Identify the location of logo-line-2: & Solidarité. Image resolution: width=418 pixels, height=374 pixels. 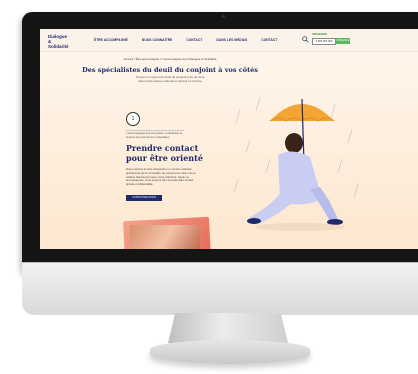
(58, 44).